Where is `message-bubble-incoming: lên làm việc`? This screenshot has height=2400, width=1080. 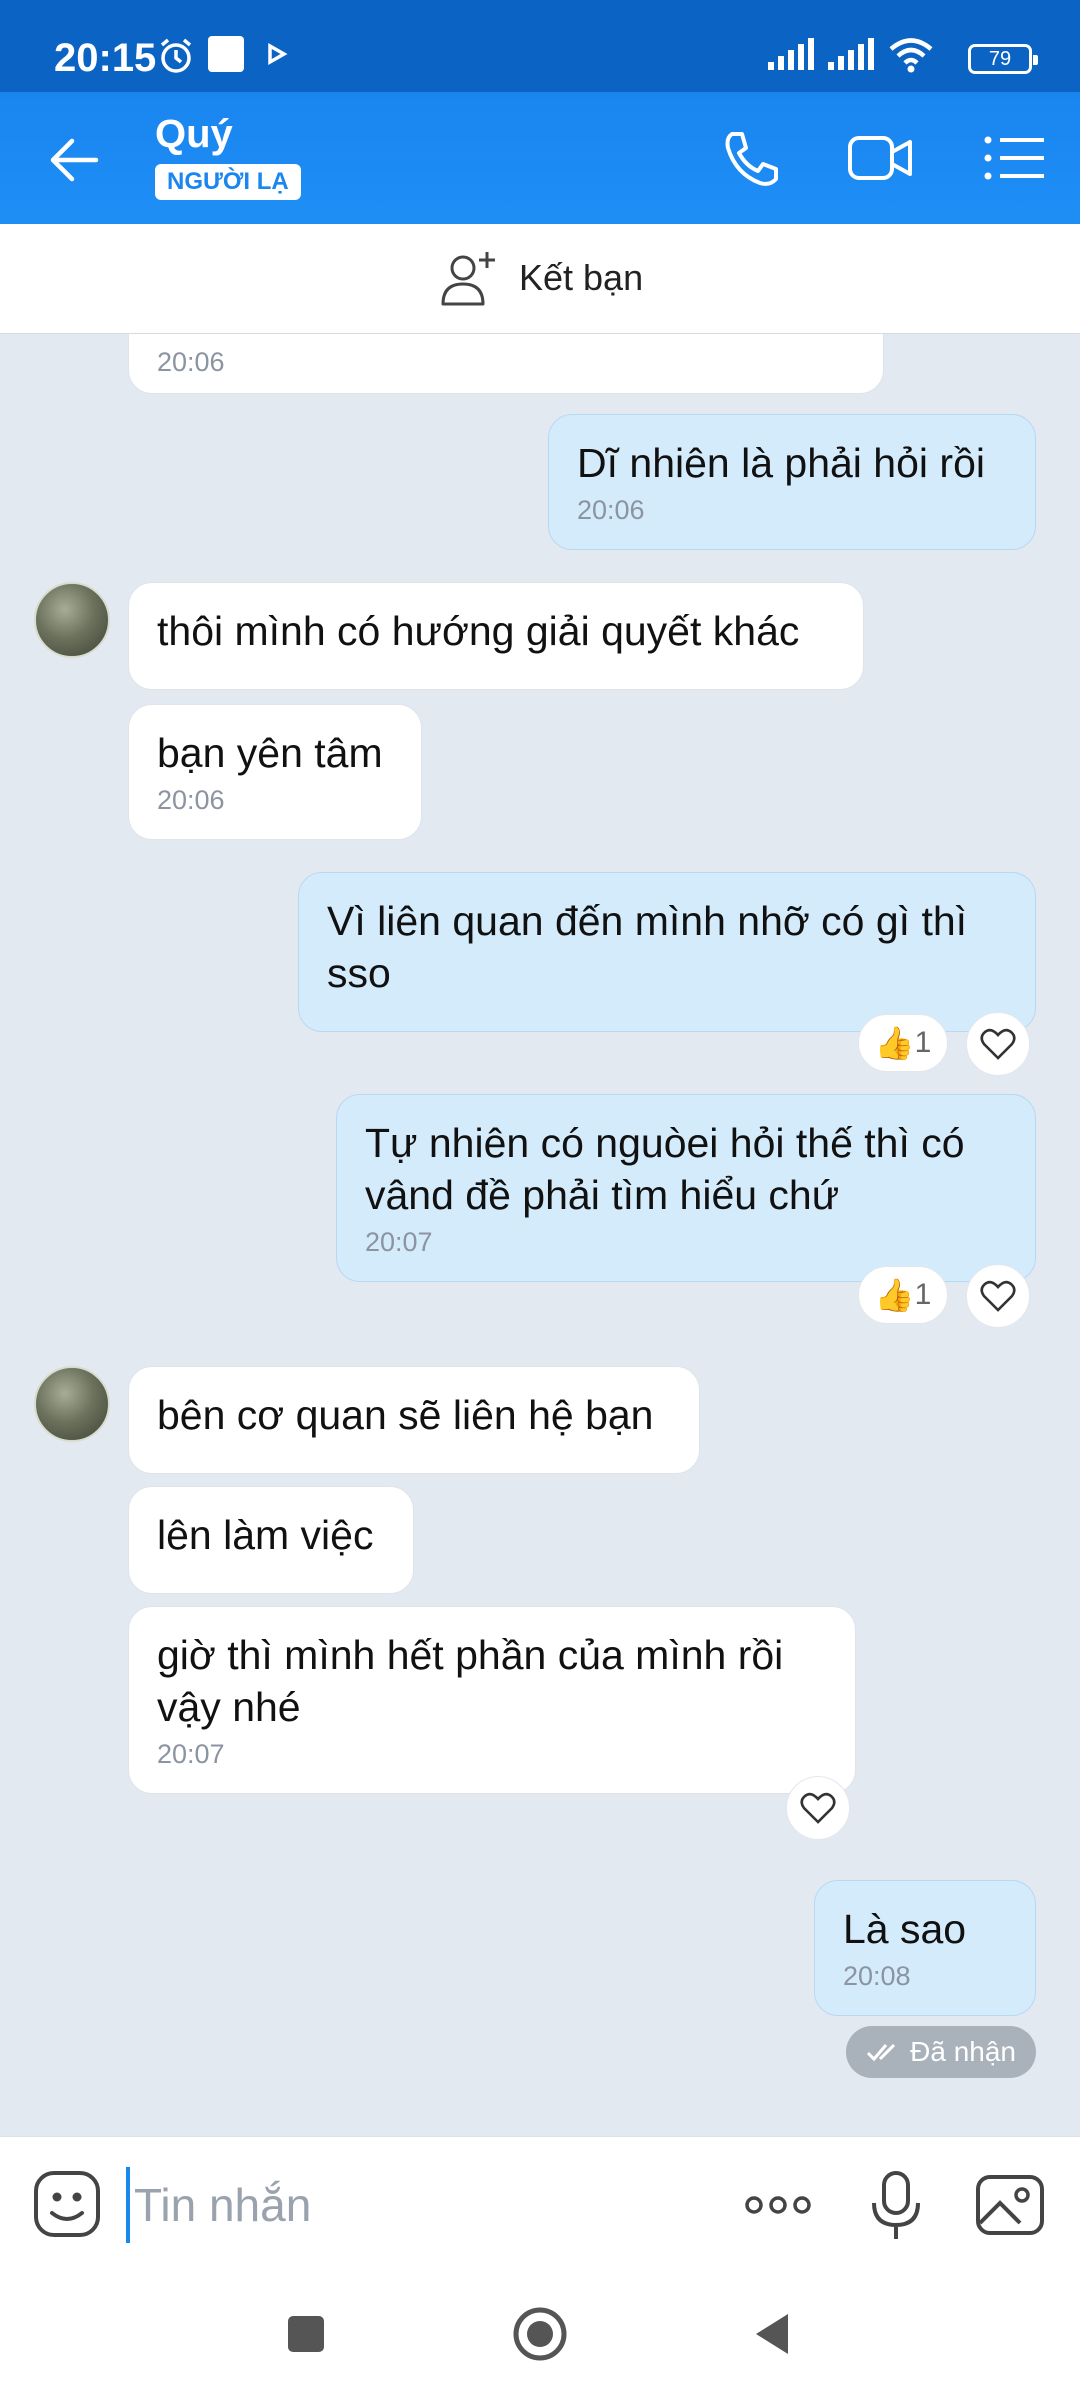
message-bubble-incoming: lên làm việc is located at coordinates (271, 1540).